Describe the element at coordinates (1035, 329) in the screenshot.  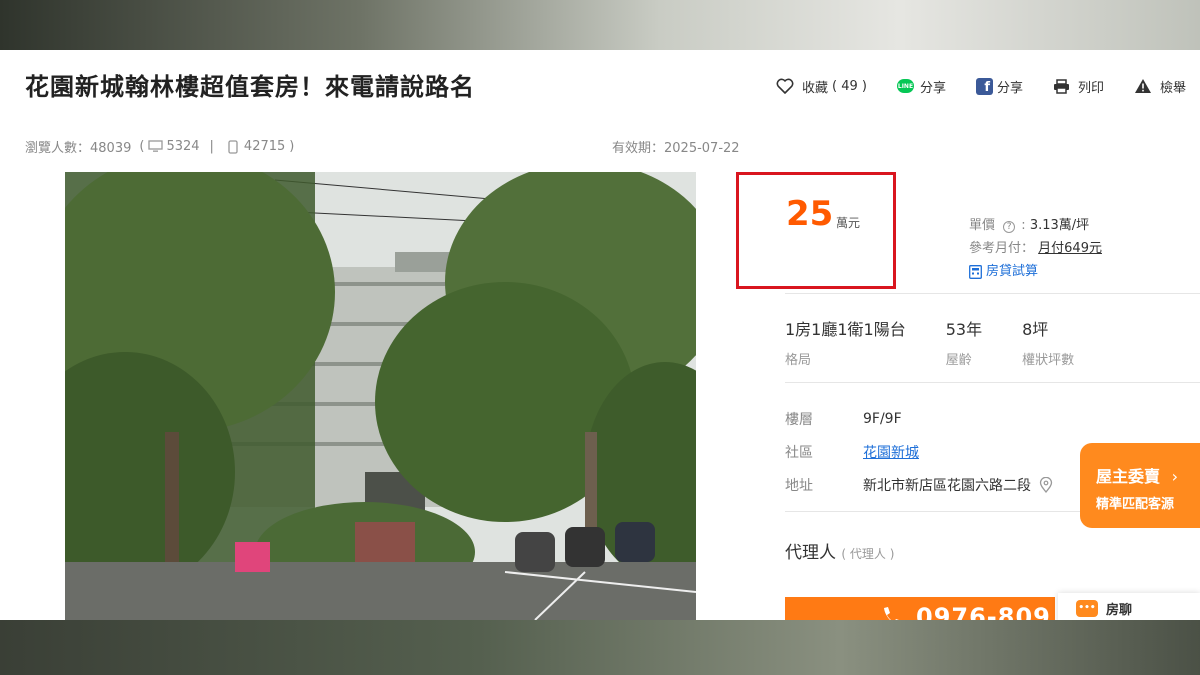
I see `spec-value: 8坪` at that location.